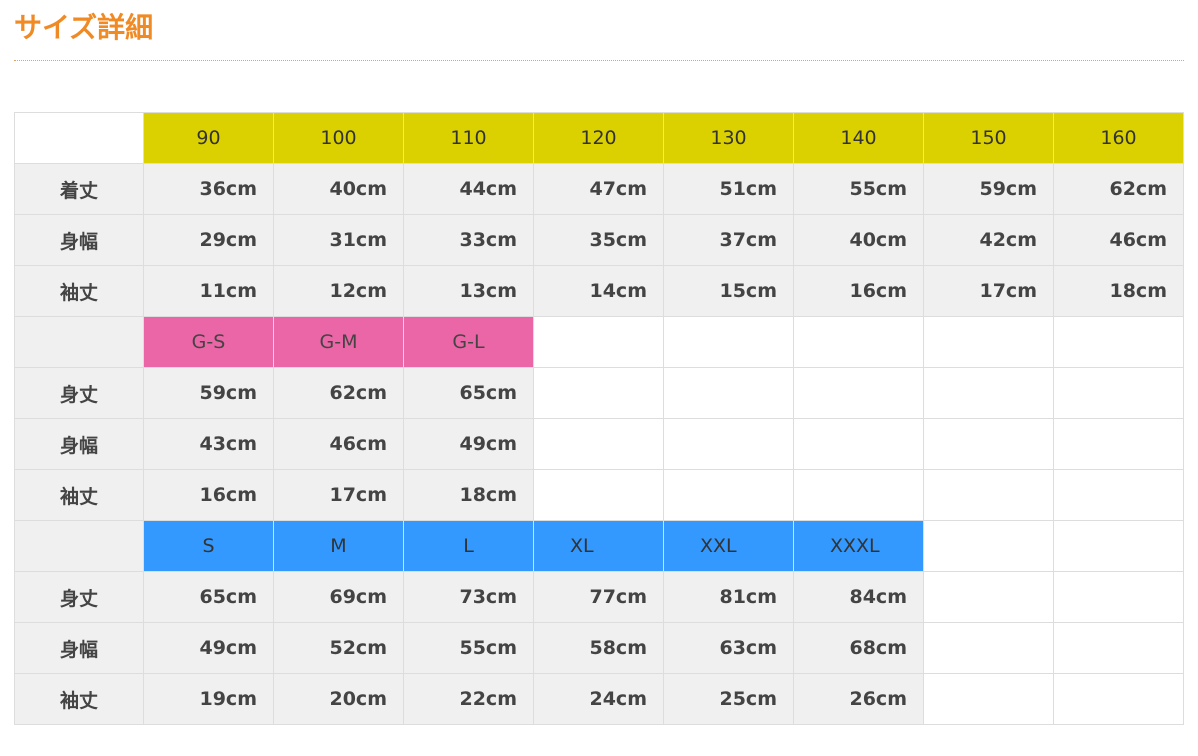 The height and width of the screenshot is (756, 1198). I want to click on measurement-cell: 43cm, so click(208, 444).